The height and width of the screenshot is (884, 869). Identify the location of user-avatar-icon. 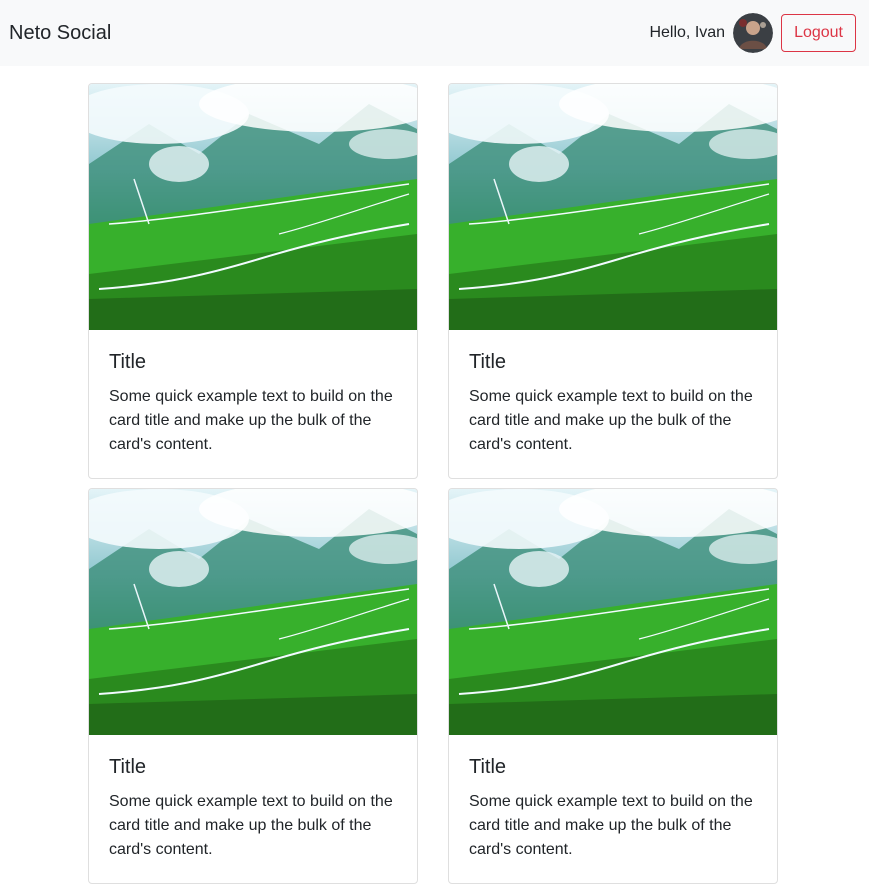
(753, 33).